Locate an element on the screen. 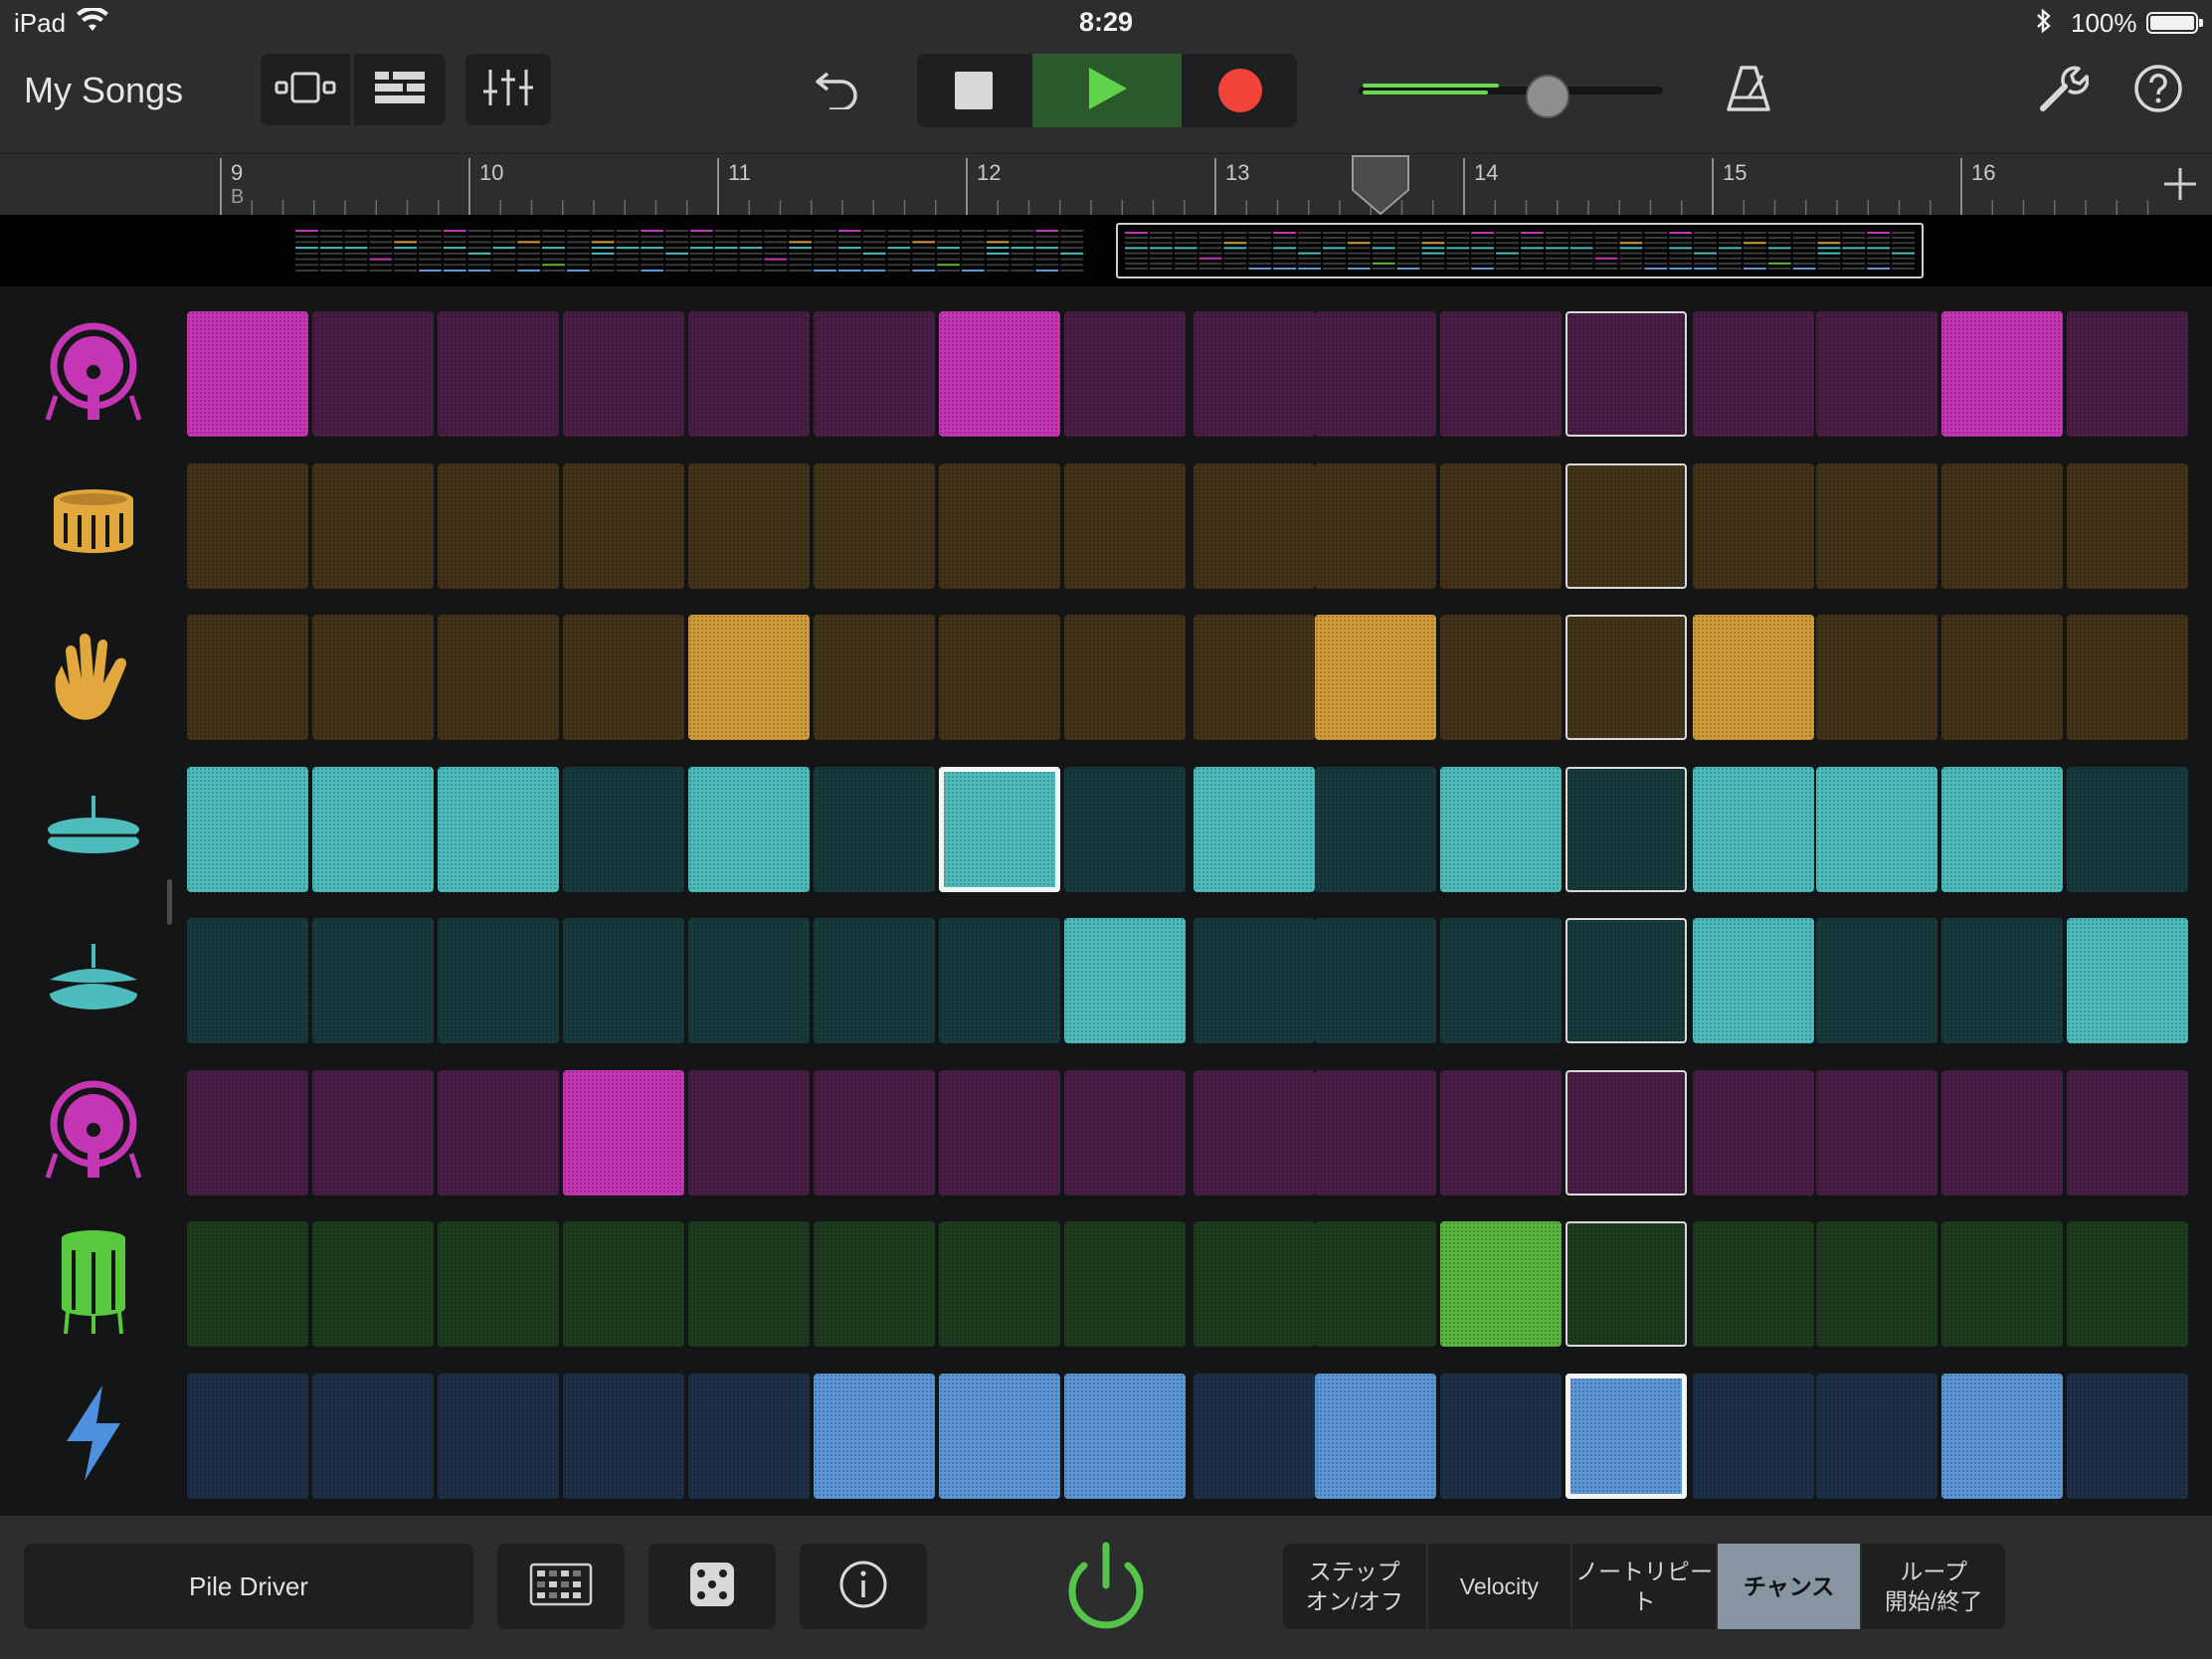 The image size is (2212, 1659). undo-button is located at coordinates (837, 89).